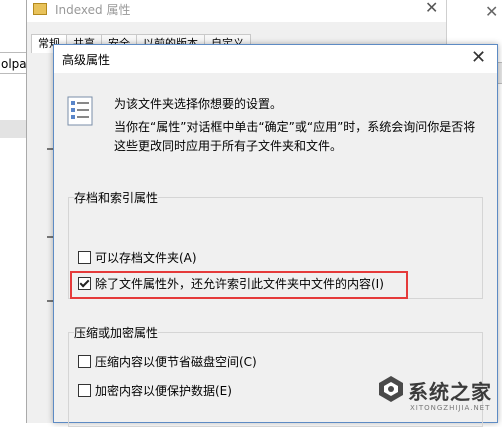 This screenshot has width=502, height=427. What do you see at coordinates (163, 391) in the screenshot?
I see `encrypt-checkbox-label: 加密内容以便保护数据(E)` at bounding box center [163, 391].